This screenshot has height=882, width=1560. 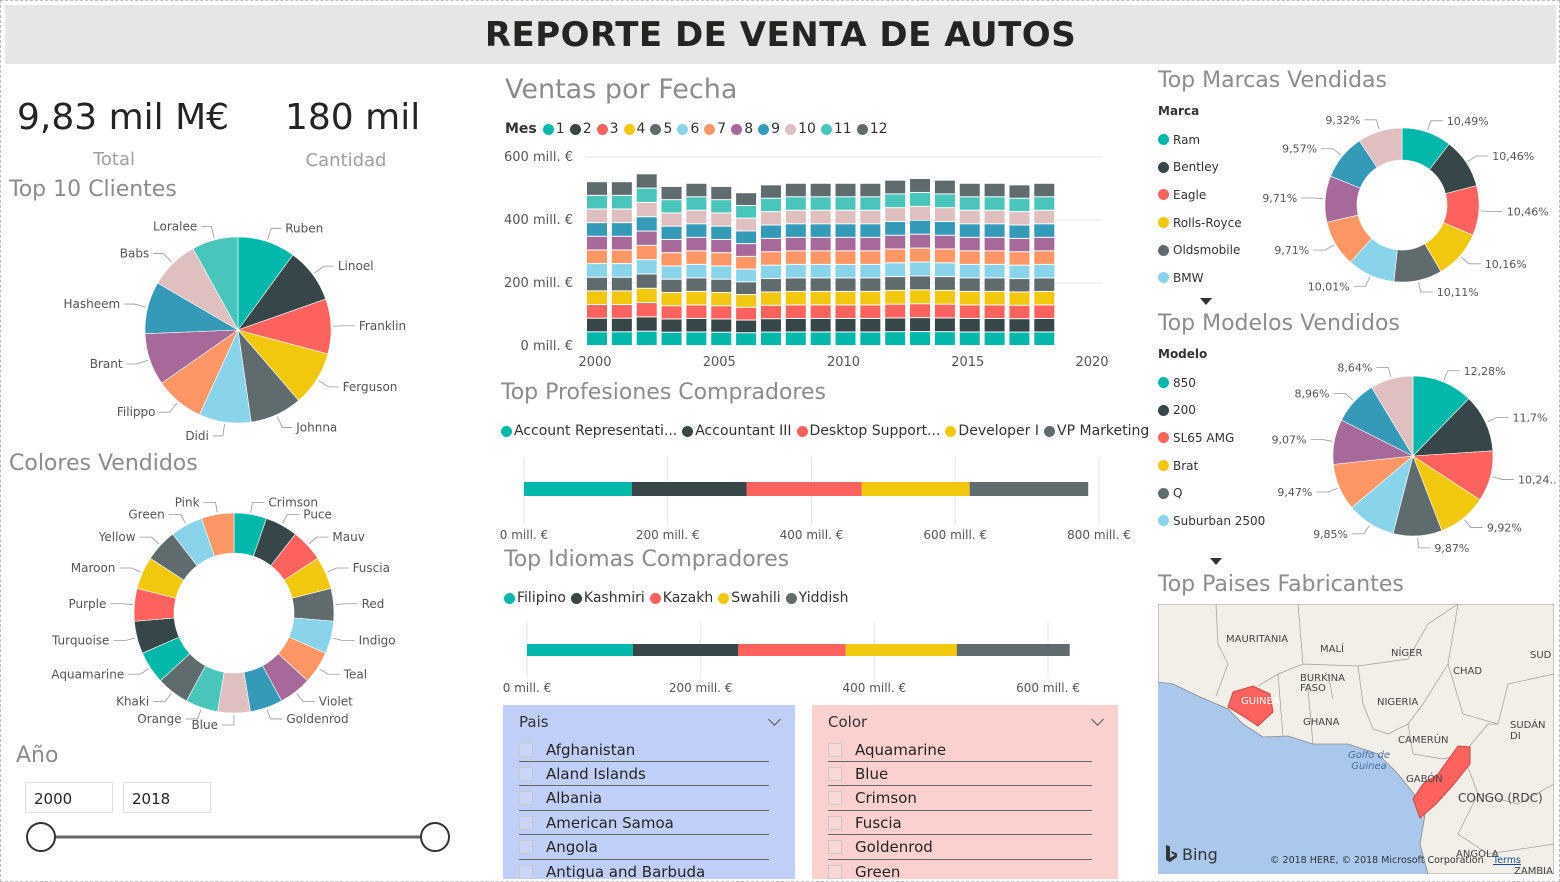 I want to click on legend-item: Brat, so click(x=1211, y=466).